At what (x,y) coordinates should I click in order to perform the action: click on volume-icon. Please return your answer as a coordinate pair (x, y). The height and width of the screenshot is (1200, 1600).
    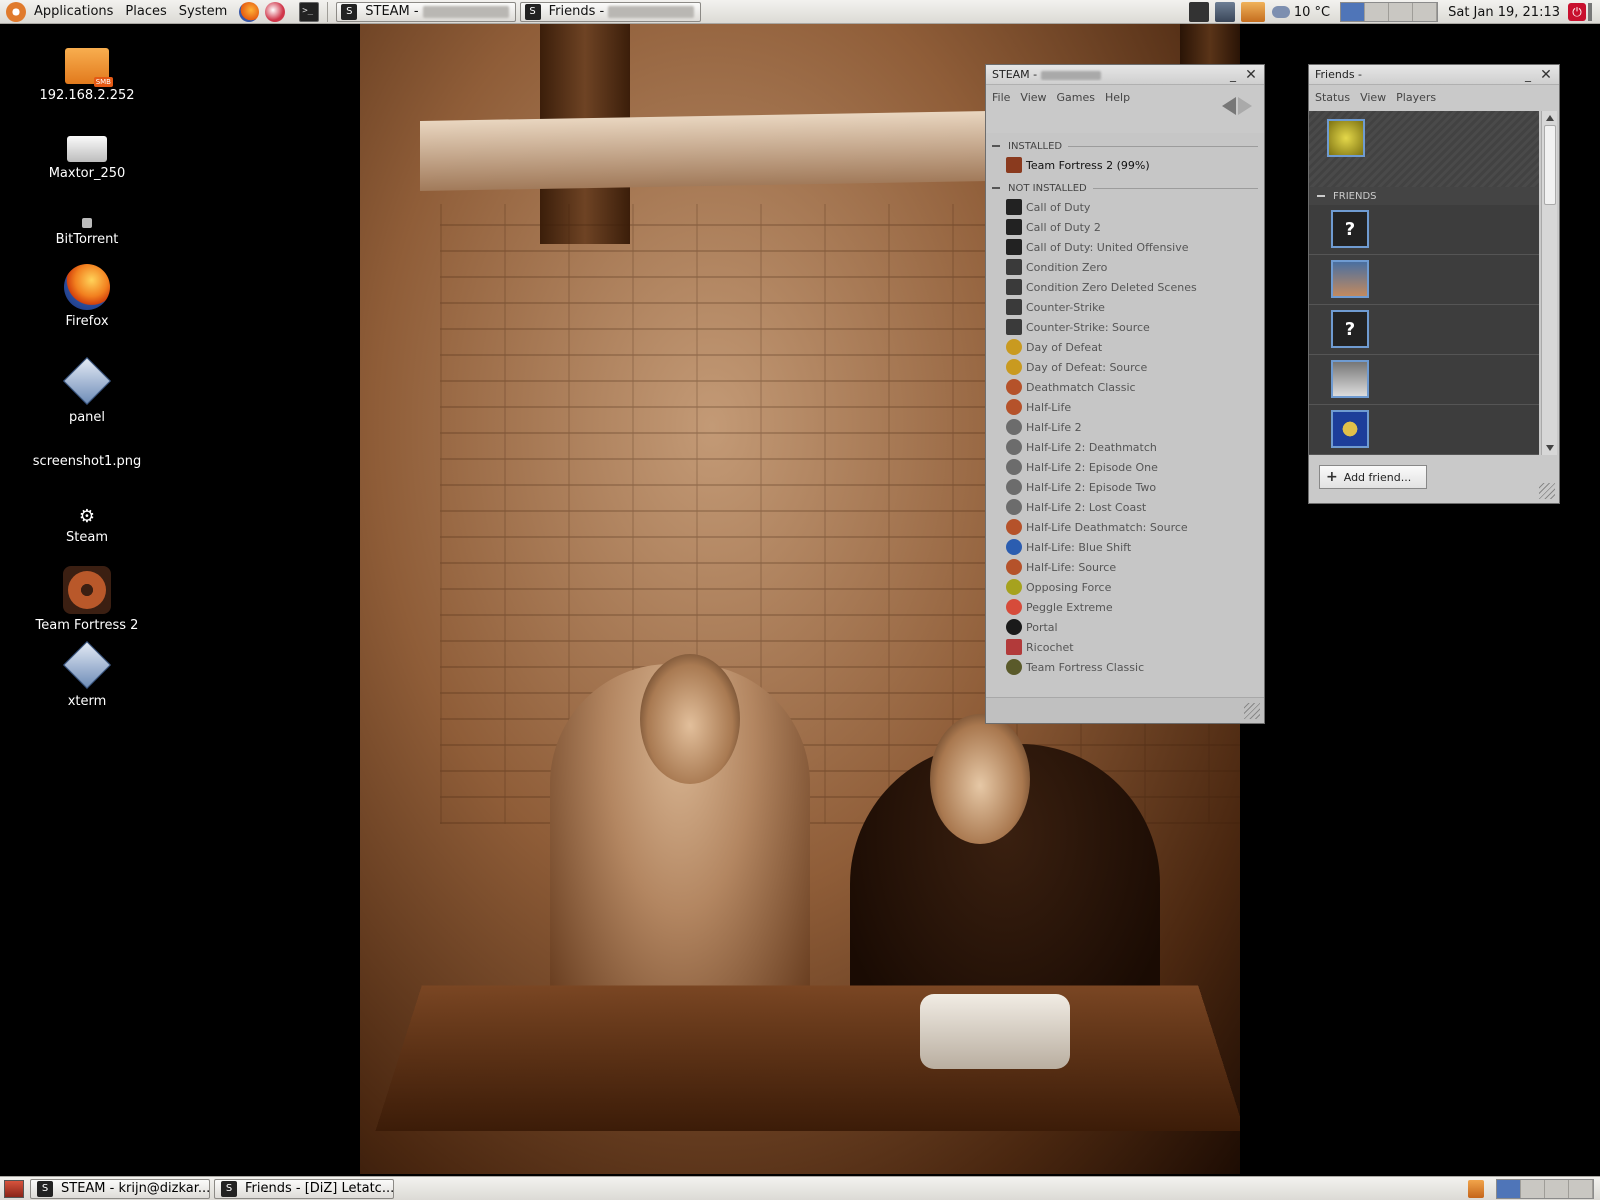
    Looking at the image, I should click on (1593, 12).